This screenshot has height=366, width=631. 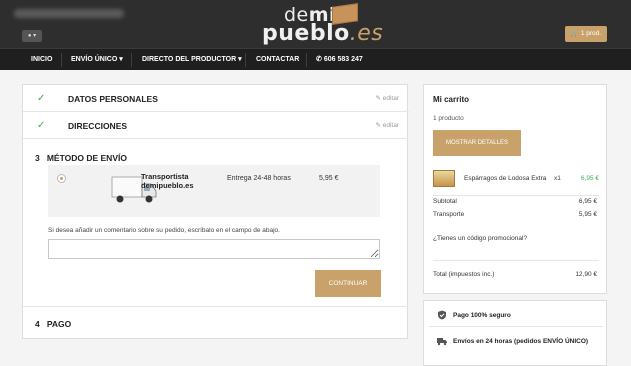 What do you see at coordinates (449, 214) in the screenshot?
I see `shipping-label: Transporte` at bounding box center [449, 214].